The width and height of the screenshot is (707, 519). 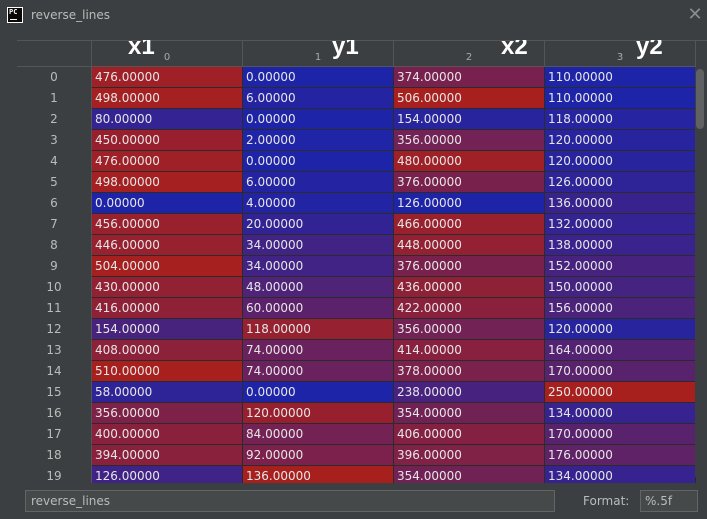 What do you see at coordinates (290, 501) in the screenshot?
I see `variable-name-field: reverse_lines` at bounding box center [290, 501].